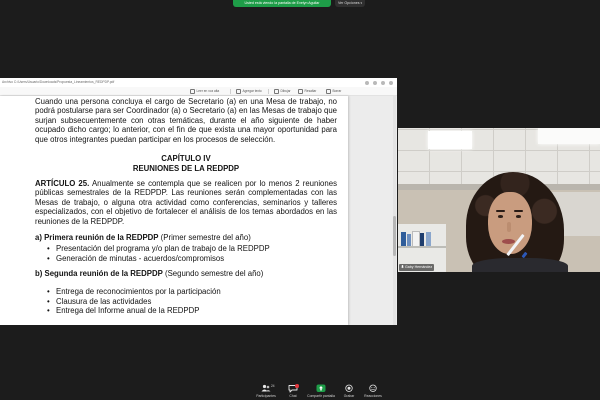 The width and height of the screenshot is (600, 400). I want to click on erase-button: Borrar, so click(333, 91).